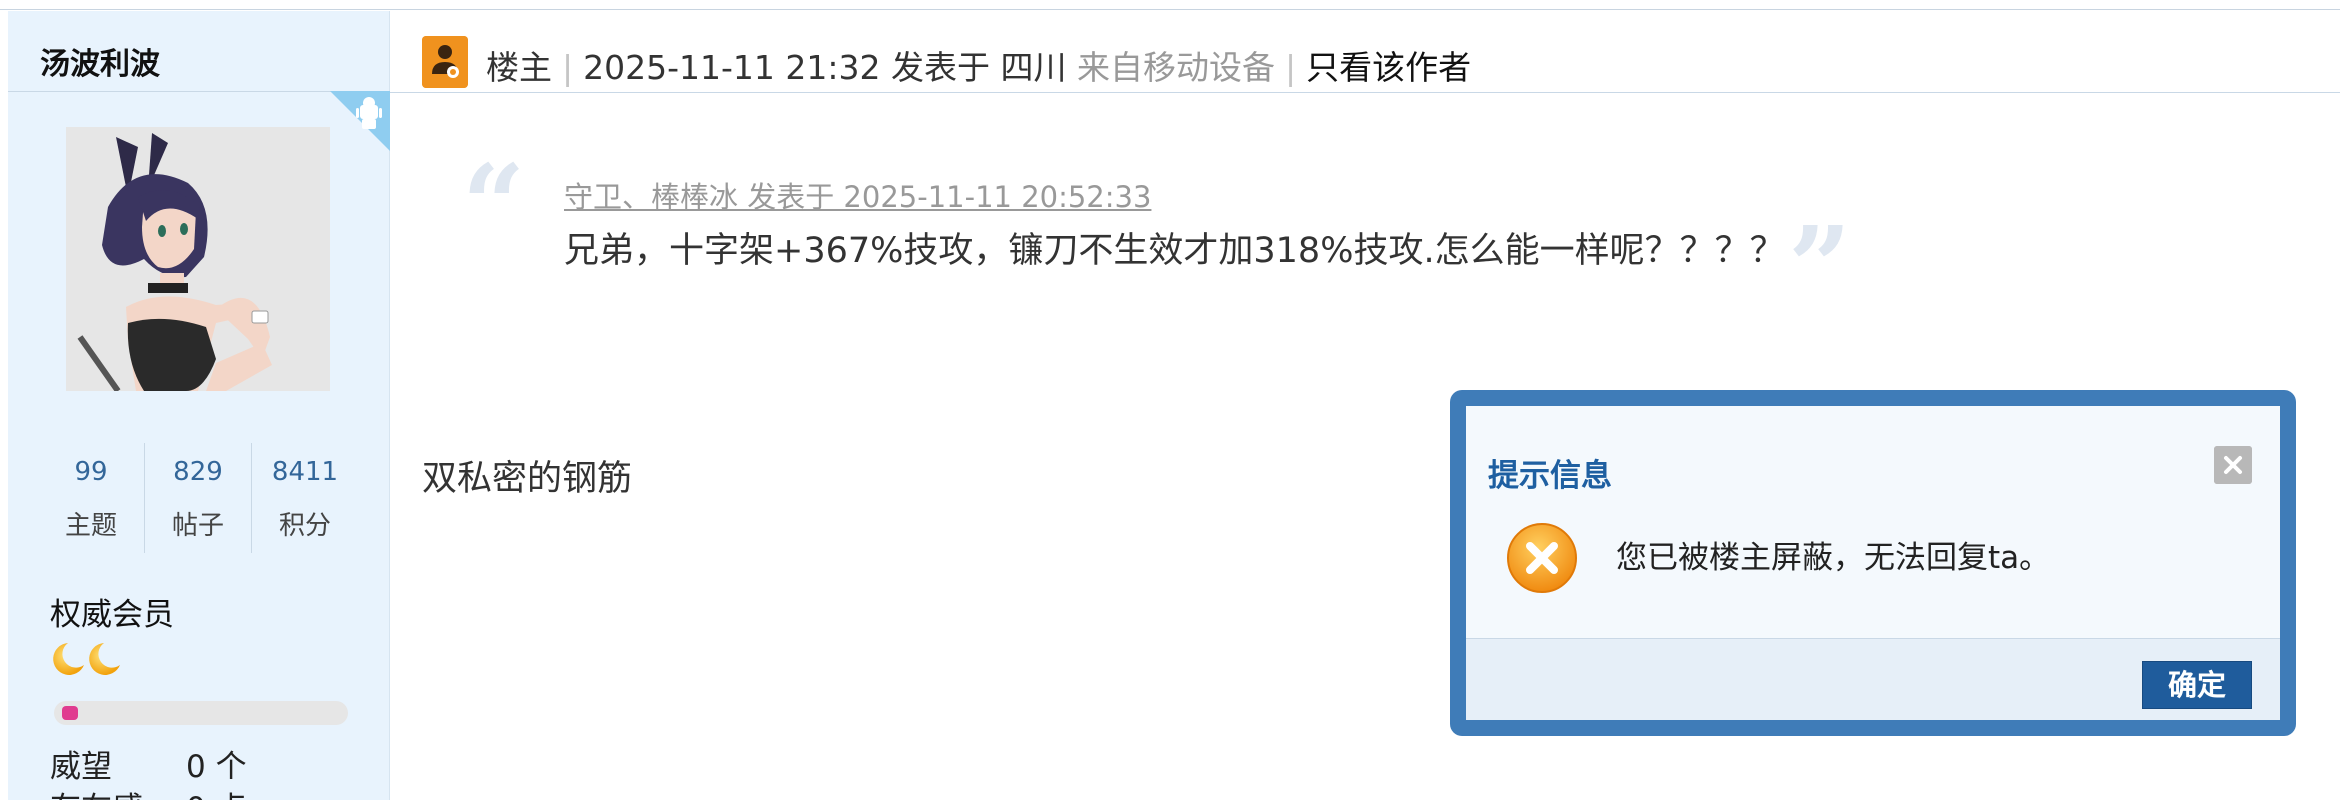  Describe the element at coordinates (305, 498) in the screenshot. I see `stat-points: 8411 积分` at that location.